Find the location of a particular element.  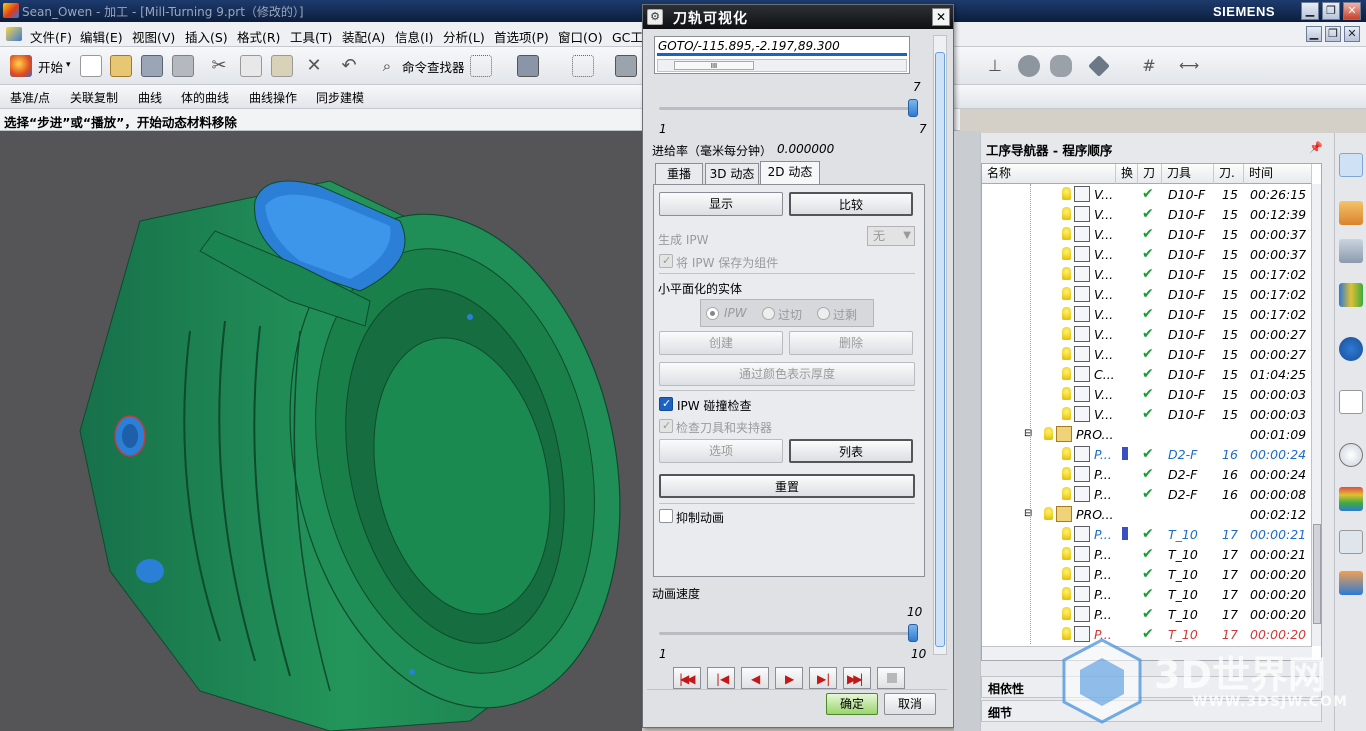

step-slider-track is located at coordinates (787, 108).